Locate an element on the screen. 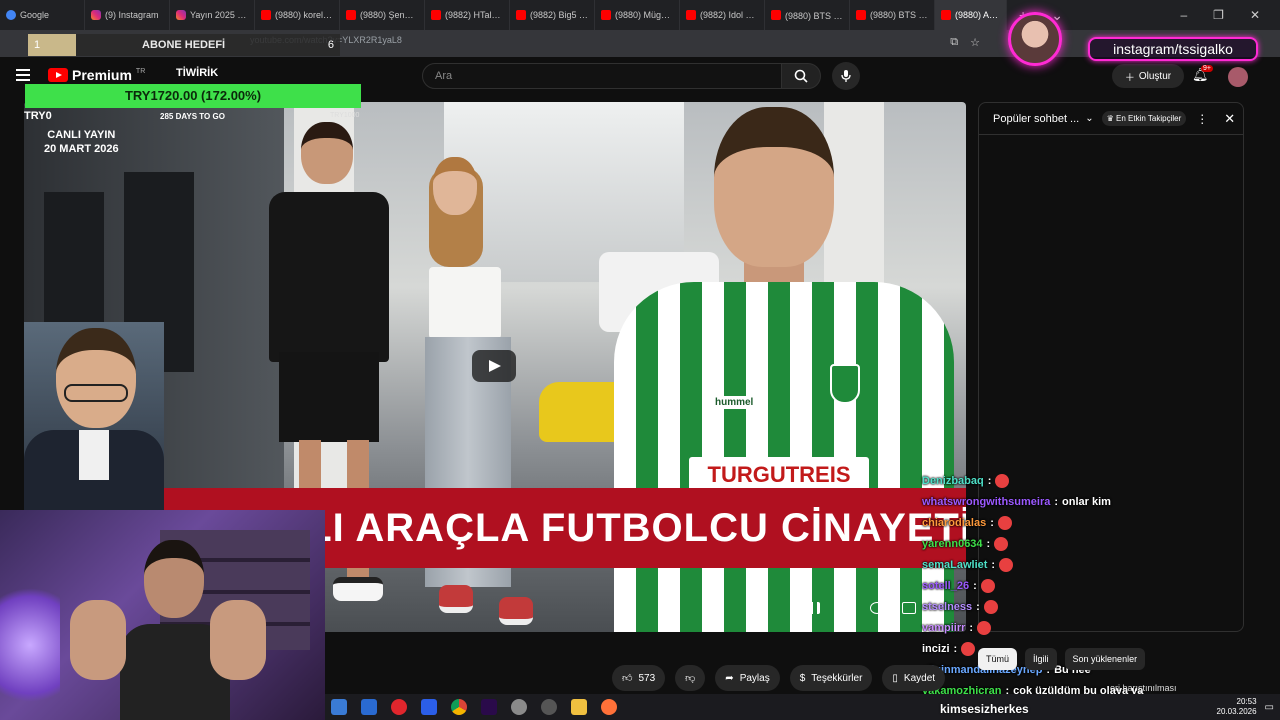 The width and height of the screenshot is (1280, 720). share-label: Paylaş is located at coordinates (754, 678).